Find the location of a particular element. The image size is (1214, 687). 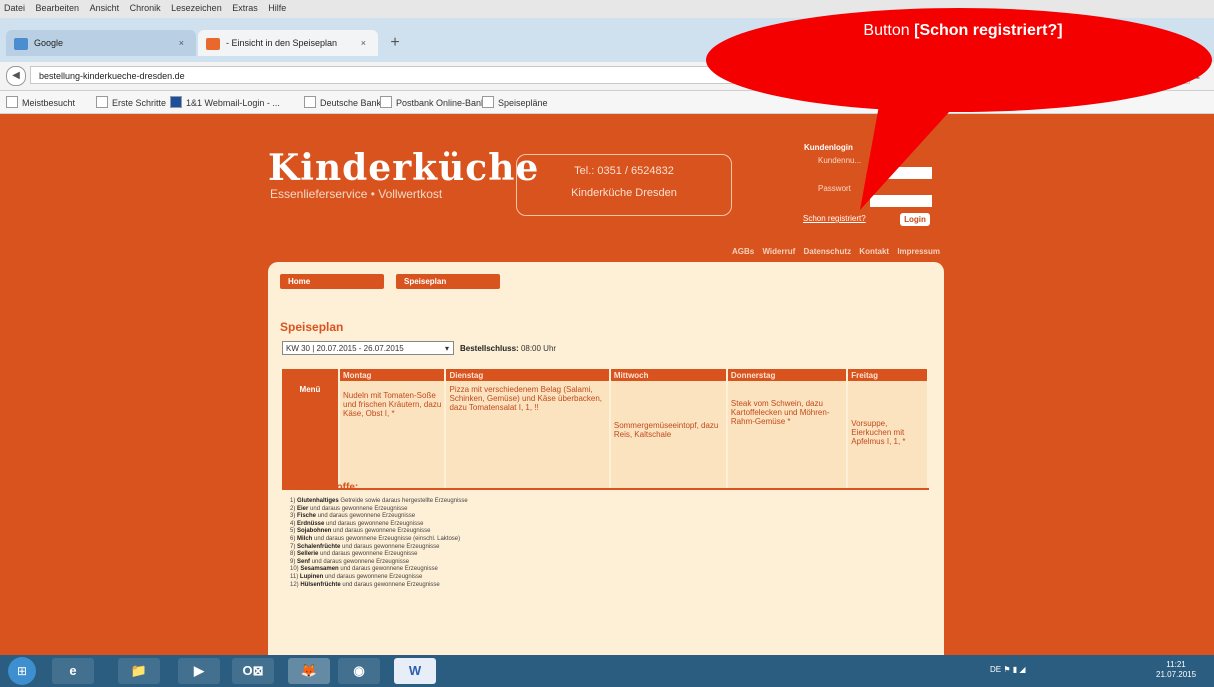

file-explorer-icon: 📁 is located at coordinates (139, 671).